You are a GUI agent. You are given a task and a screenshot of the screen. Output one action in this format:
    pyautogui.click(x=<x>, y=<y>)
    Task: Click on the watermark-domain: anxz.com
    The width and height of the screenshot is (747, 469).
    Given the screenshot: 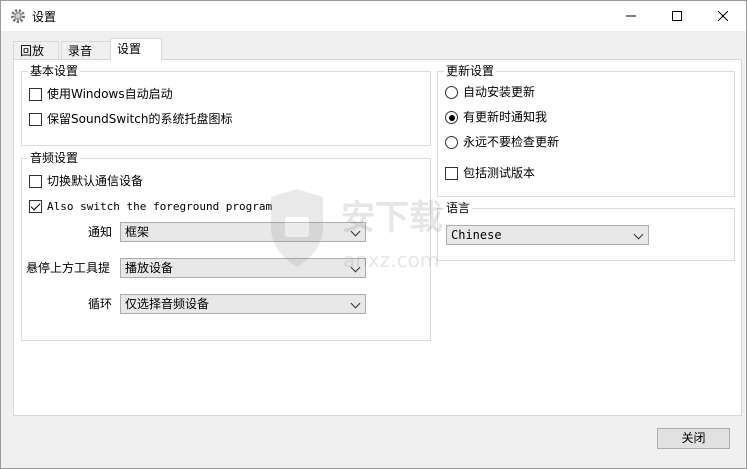 What is the action you would take?
    pyautogui.click(x=391, y=260)
    